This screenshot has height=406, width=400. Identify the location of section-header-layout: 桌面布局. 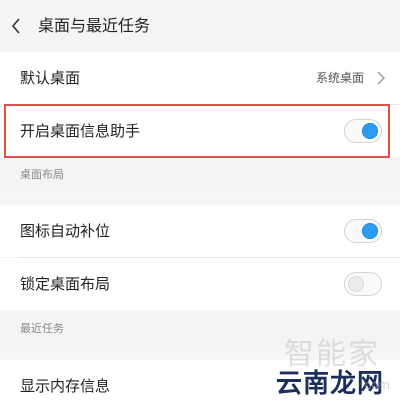
(200, 175).